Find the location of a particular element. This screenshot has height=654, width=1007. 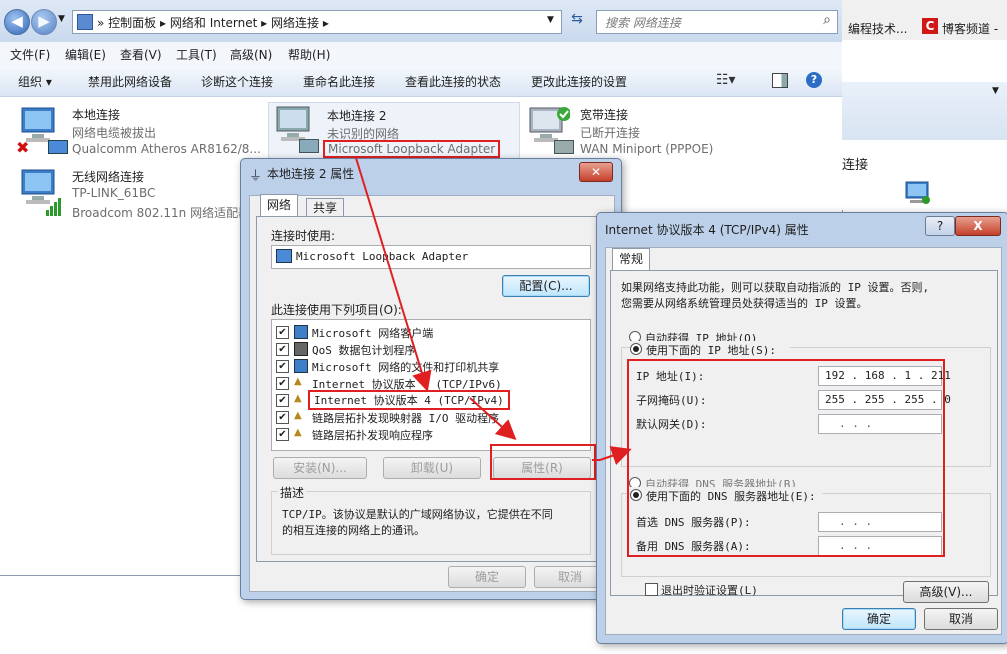

forward-icon: ▶ is located at coordinates (44, 22).